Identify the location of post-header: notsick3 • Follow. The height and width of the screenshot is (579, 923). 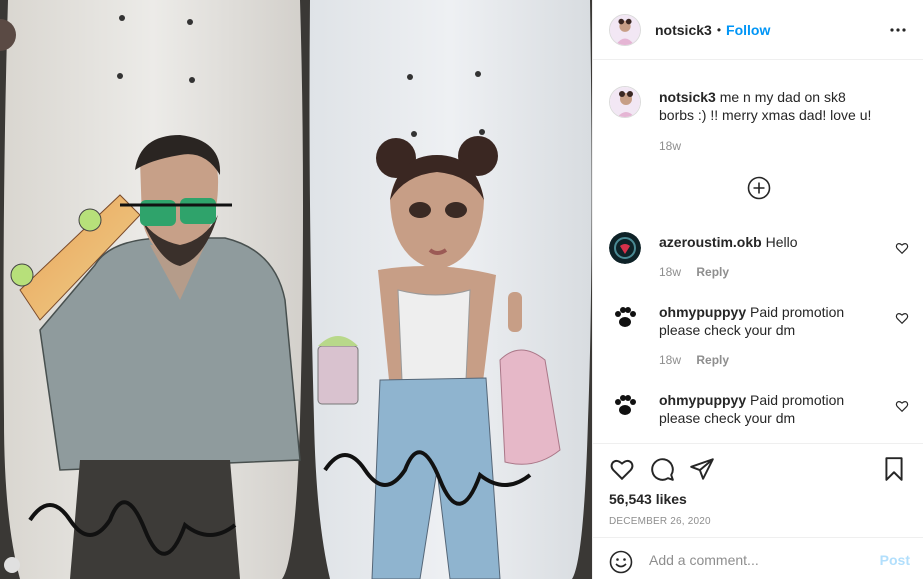
(758, 30).